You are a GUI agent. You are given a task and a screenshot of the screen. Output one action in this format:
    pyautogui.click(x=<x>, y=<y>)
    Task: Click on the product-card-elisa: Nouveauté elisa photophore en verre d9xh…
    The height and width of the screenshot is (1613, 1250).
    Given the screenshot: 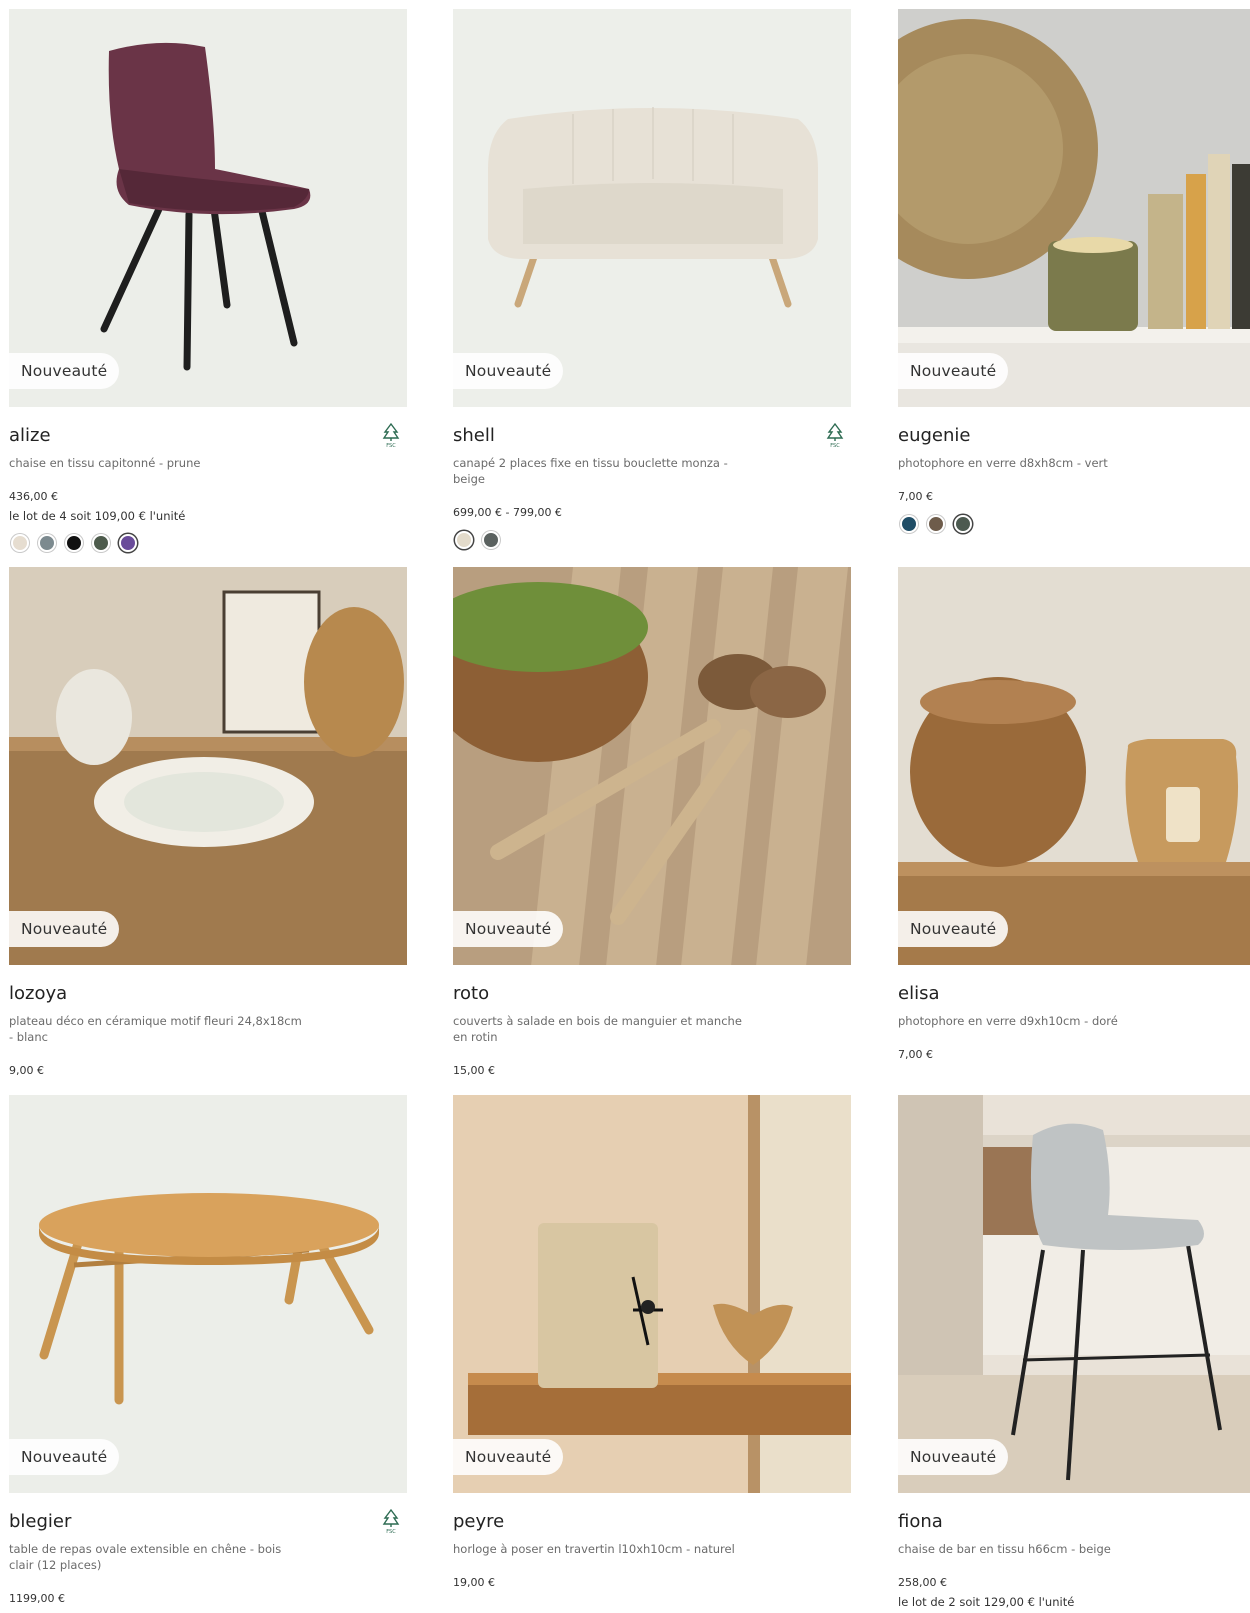 What is the action you would take?
    pyautogui.click(x=1074, y=815)
    